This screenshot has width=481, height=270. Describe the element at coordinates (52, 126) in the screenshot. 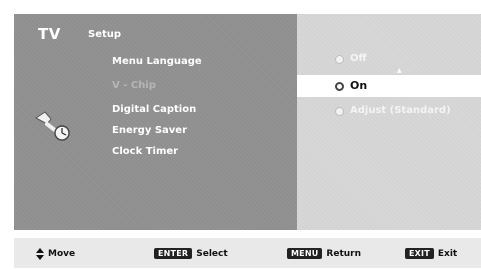

I see `gear-clock-icon` at that location.